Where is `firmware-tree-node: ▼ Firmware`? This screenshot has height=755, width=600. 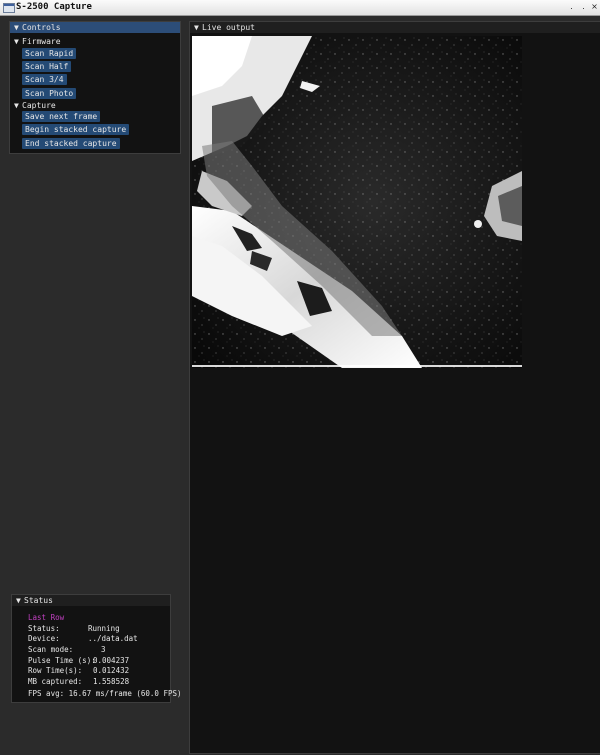 firmware-tree-node: ▼ Firmware is located at coordinates (37, 41).